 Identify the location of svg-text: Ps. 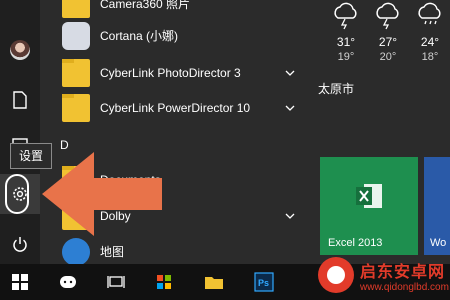
(263, 283).